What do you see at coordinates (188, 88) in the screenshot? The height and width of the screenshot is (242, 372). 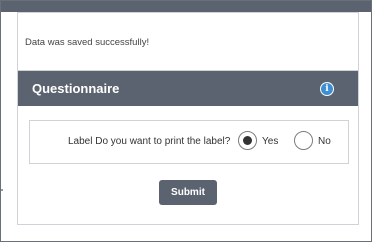 I see `questionnaire-header: Questionnaire i` at bounding box center [188, 88].